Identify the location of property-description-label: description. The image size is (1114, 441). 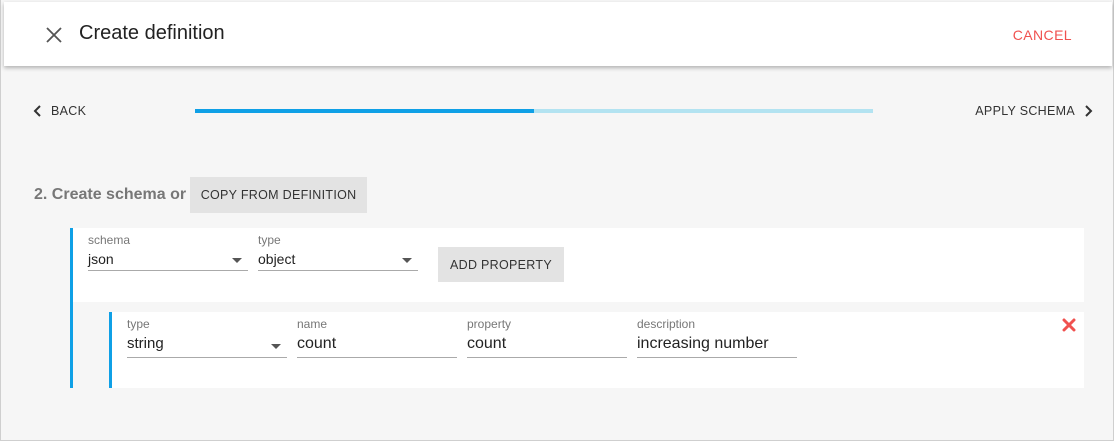
(666, 324).